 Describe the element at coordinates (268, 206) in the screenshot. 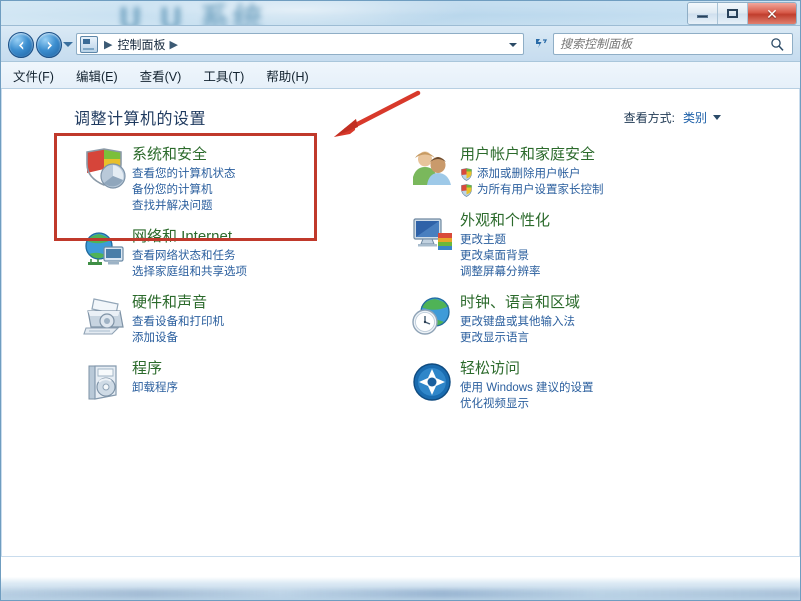

I see `category-link: 查找并解决问题` at that location.